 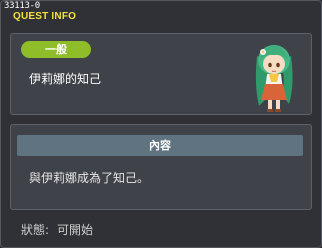 I want to click on category-badge: 一般, so click(x=56, y=49).